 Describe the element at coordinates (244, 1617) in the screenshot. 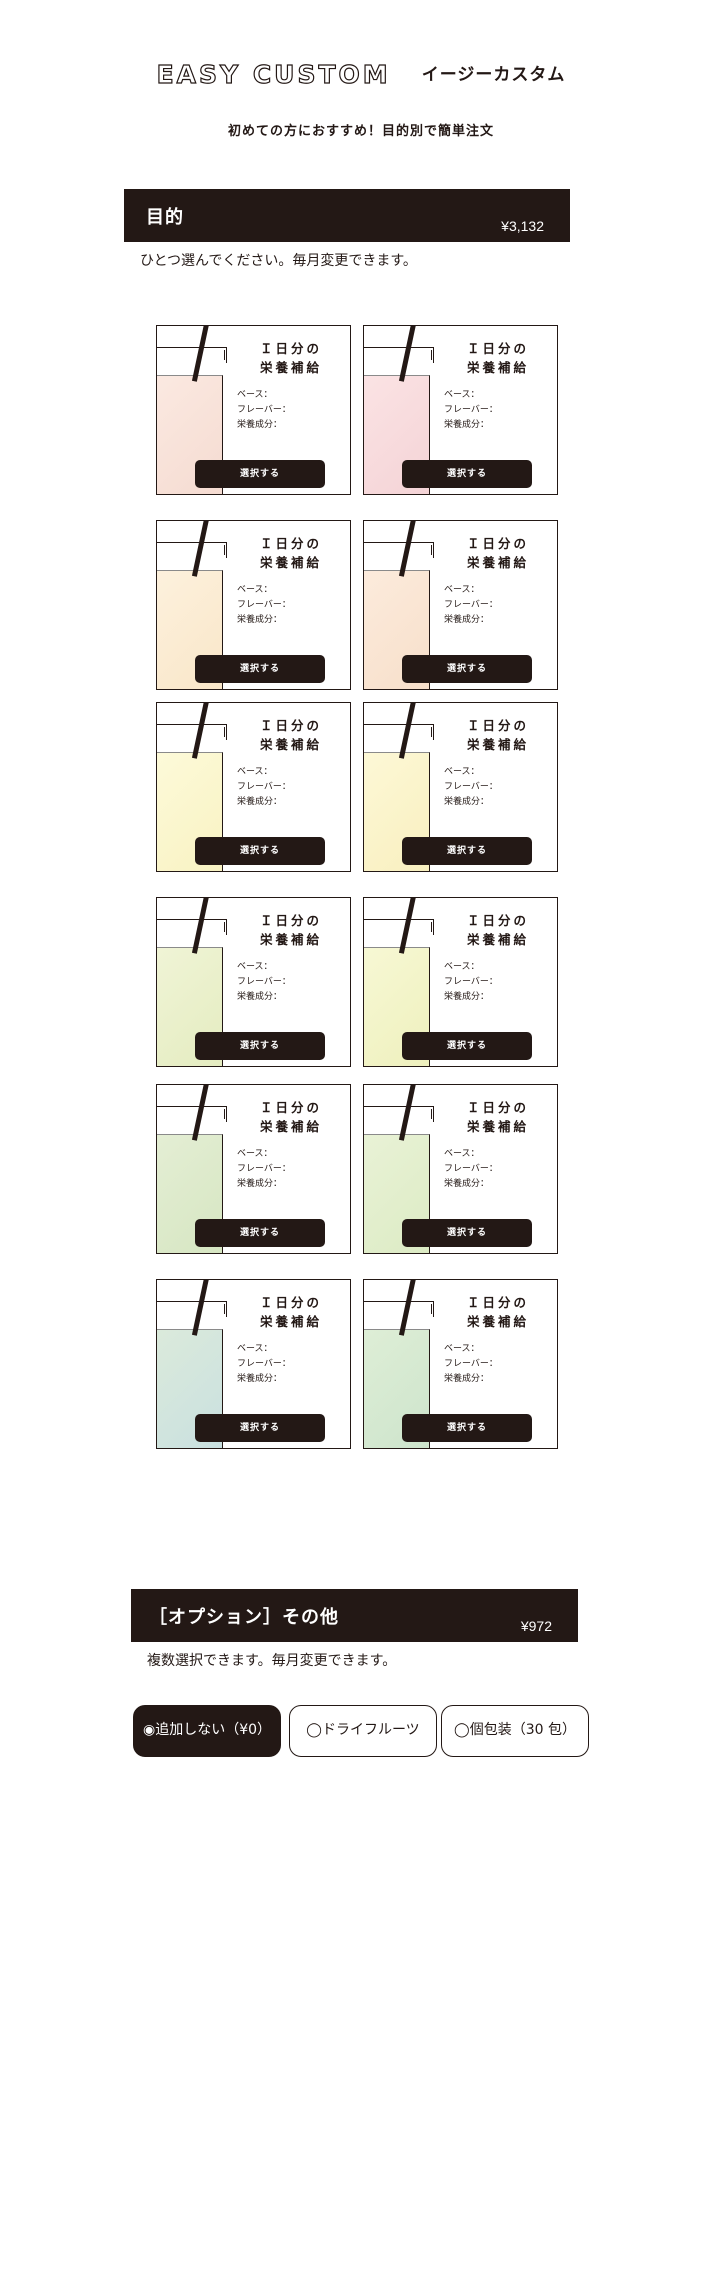

I see `option-section-title: ［オプション］その他` at that location.